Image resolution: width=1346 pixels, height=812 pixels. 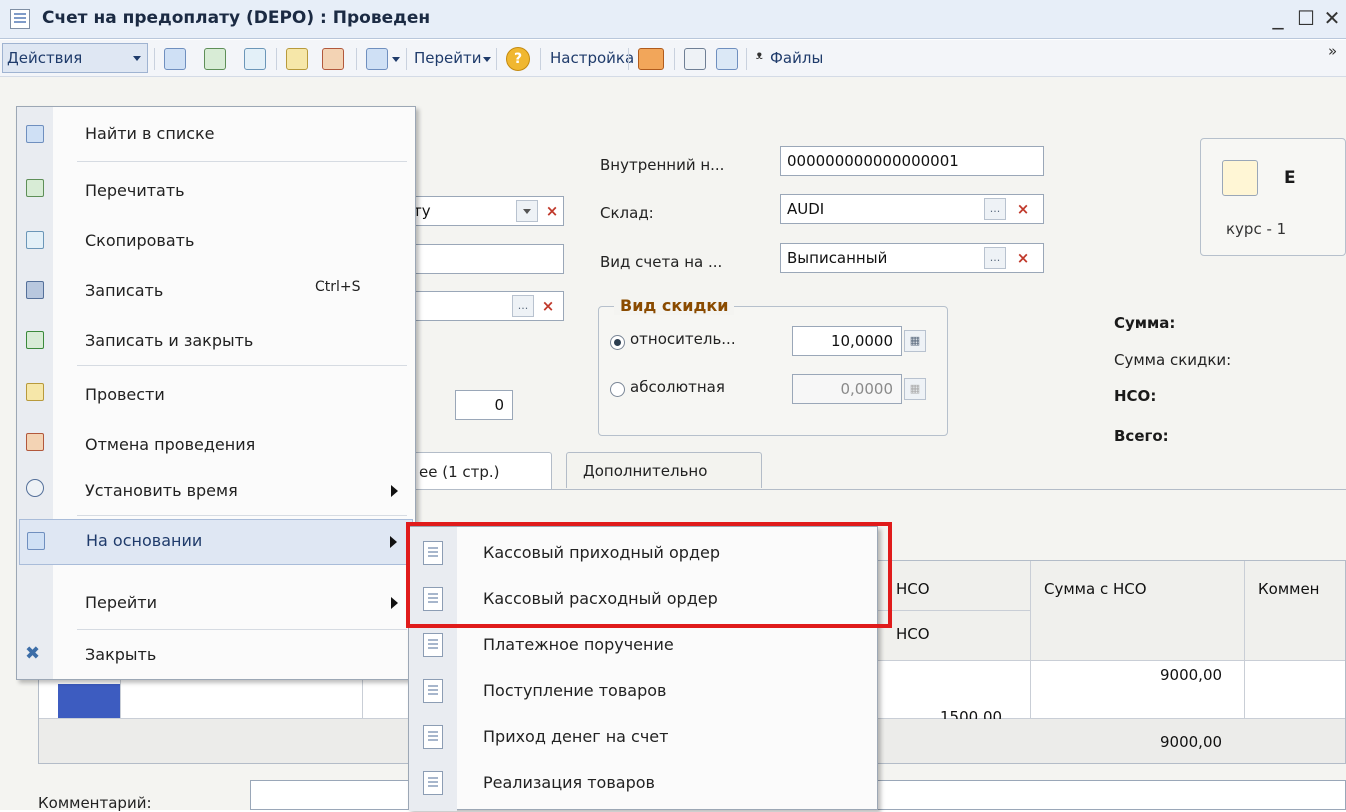 I want to click on menu-item-close: ✖ Закрыть, so click(x=216, y=655).